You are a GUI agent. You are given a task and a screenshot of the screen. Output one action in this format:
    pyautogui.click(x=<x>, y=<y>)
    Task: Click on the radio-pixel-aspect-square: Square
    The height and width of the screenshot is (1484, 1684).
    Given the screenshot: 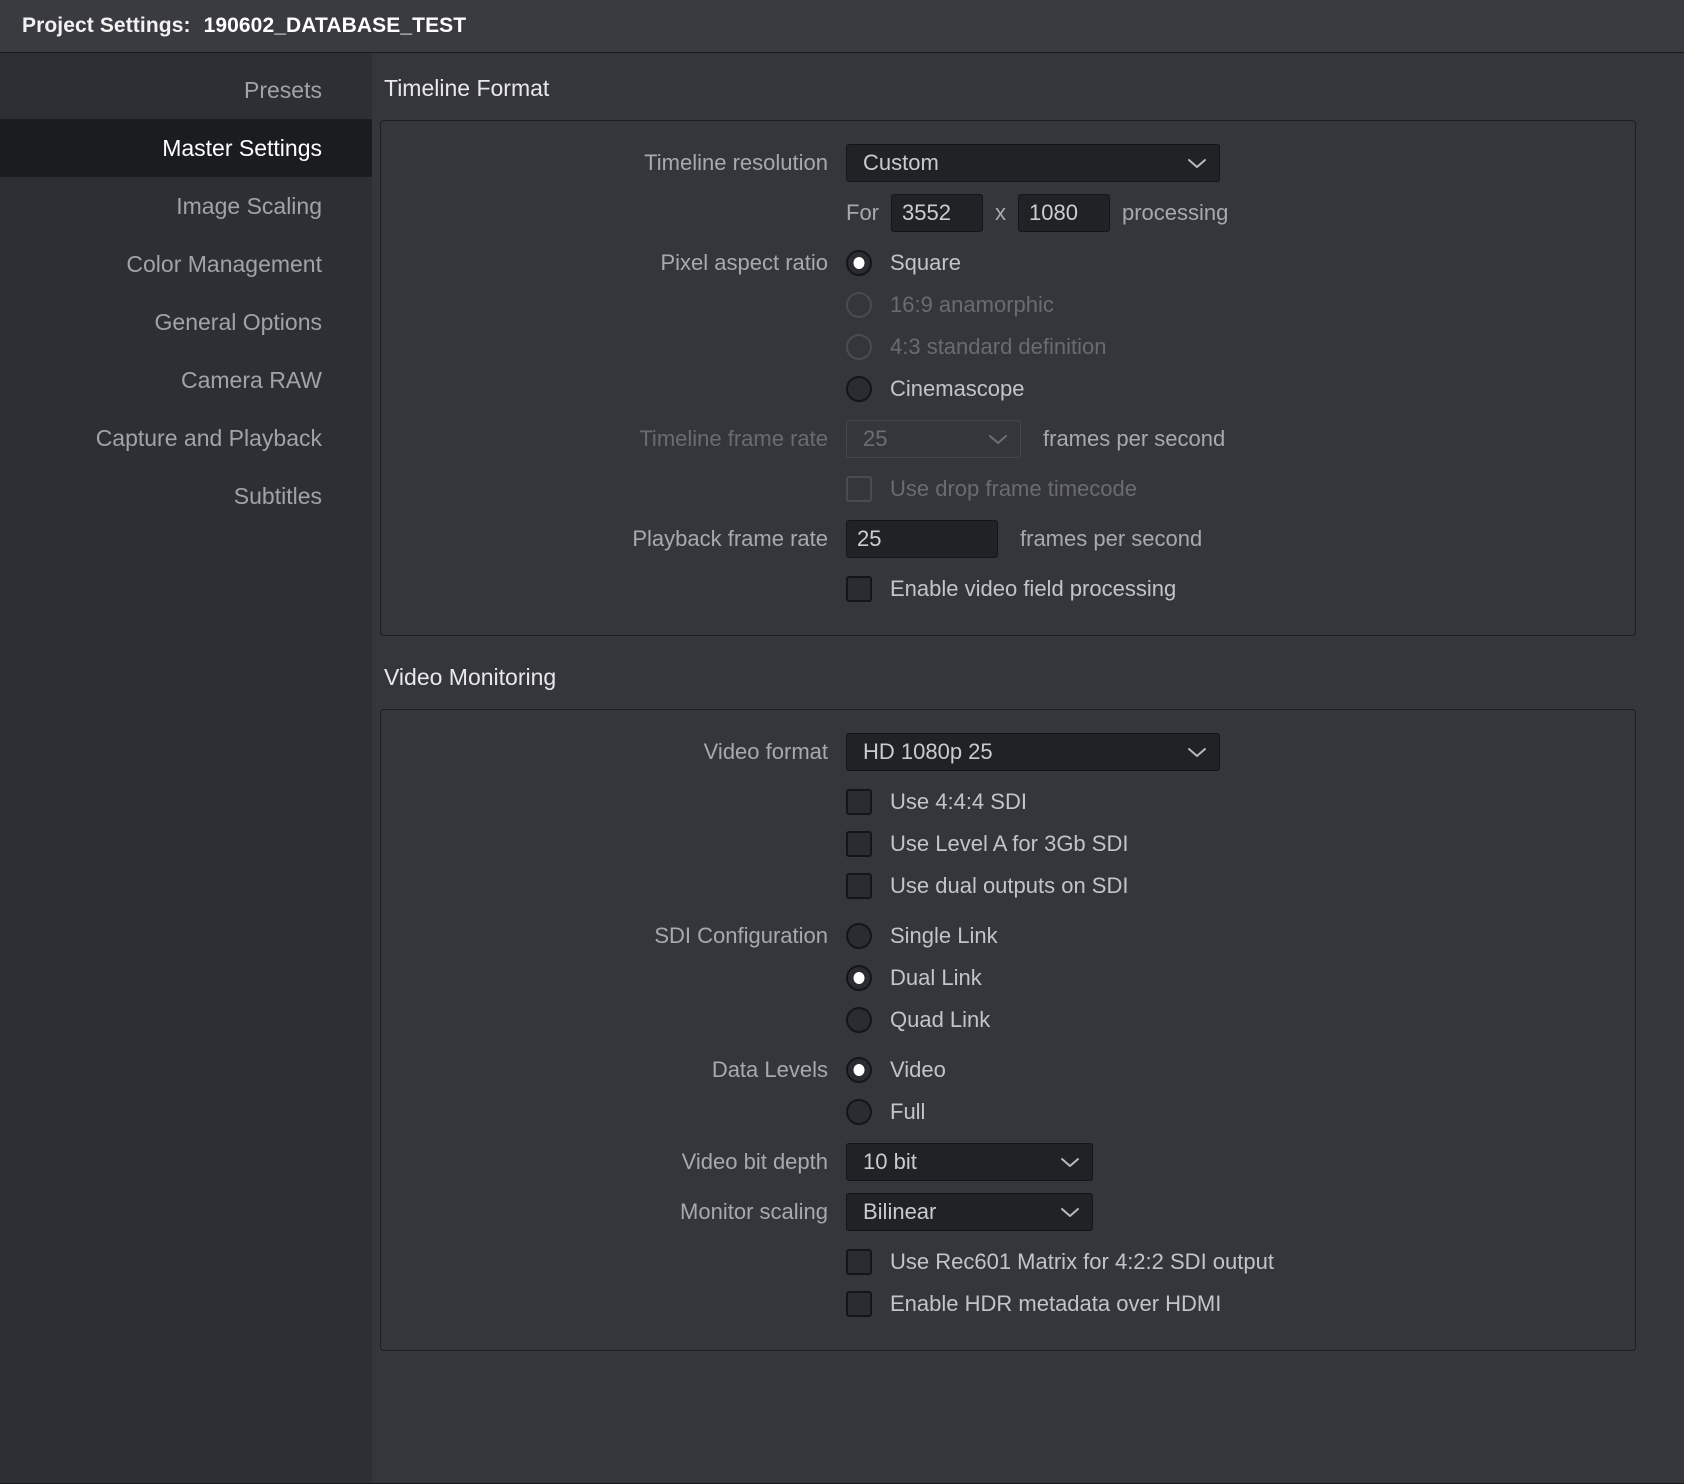 What is the action you would take?
    pyautogui.click(x=903, y=263)
    